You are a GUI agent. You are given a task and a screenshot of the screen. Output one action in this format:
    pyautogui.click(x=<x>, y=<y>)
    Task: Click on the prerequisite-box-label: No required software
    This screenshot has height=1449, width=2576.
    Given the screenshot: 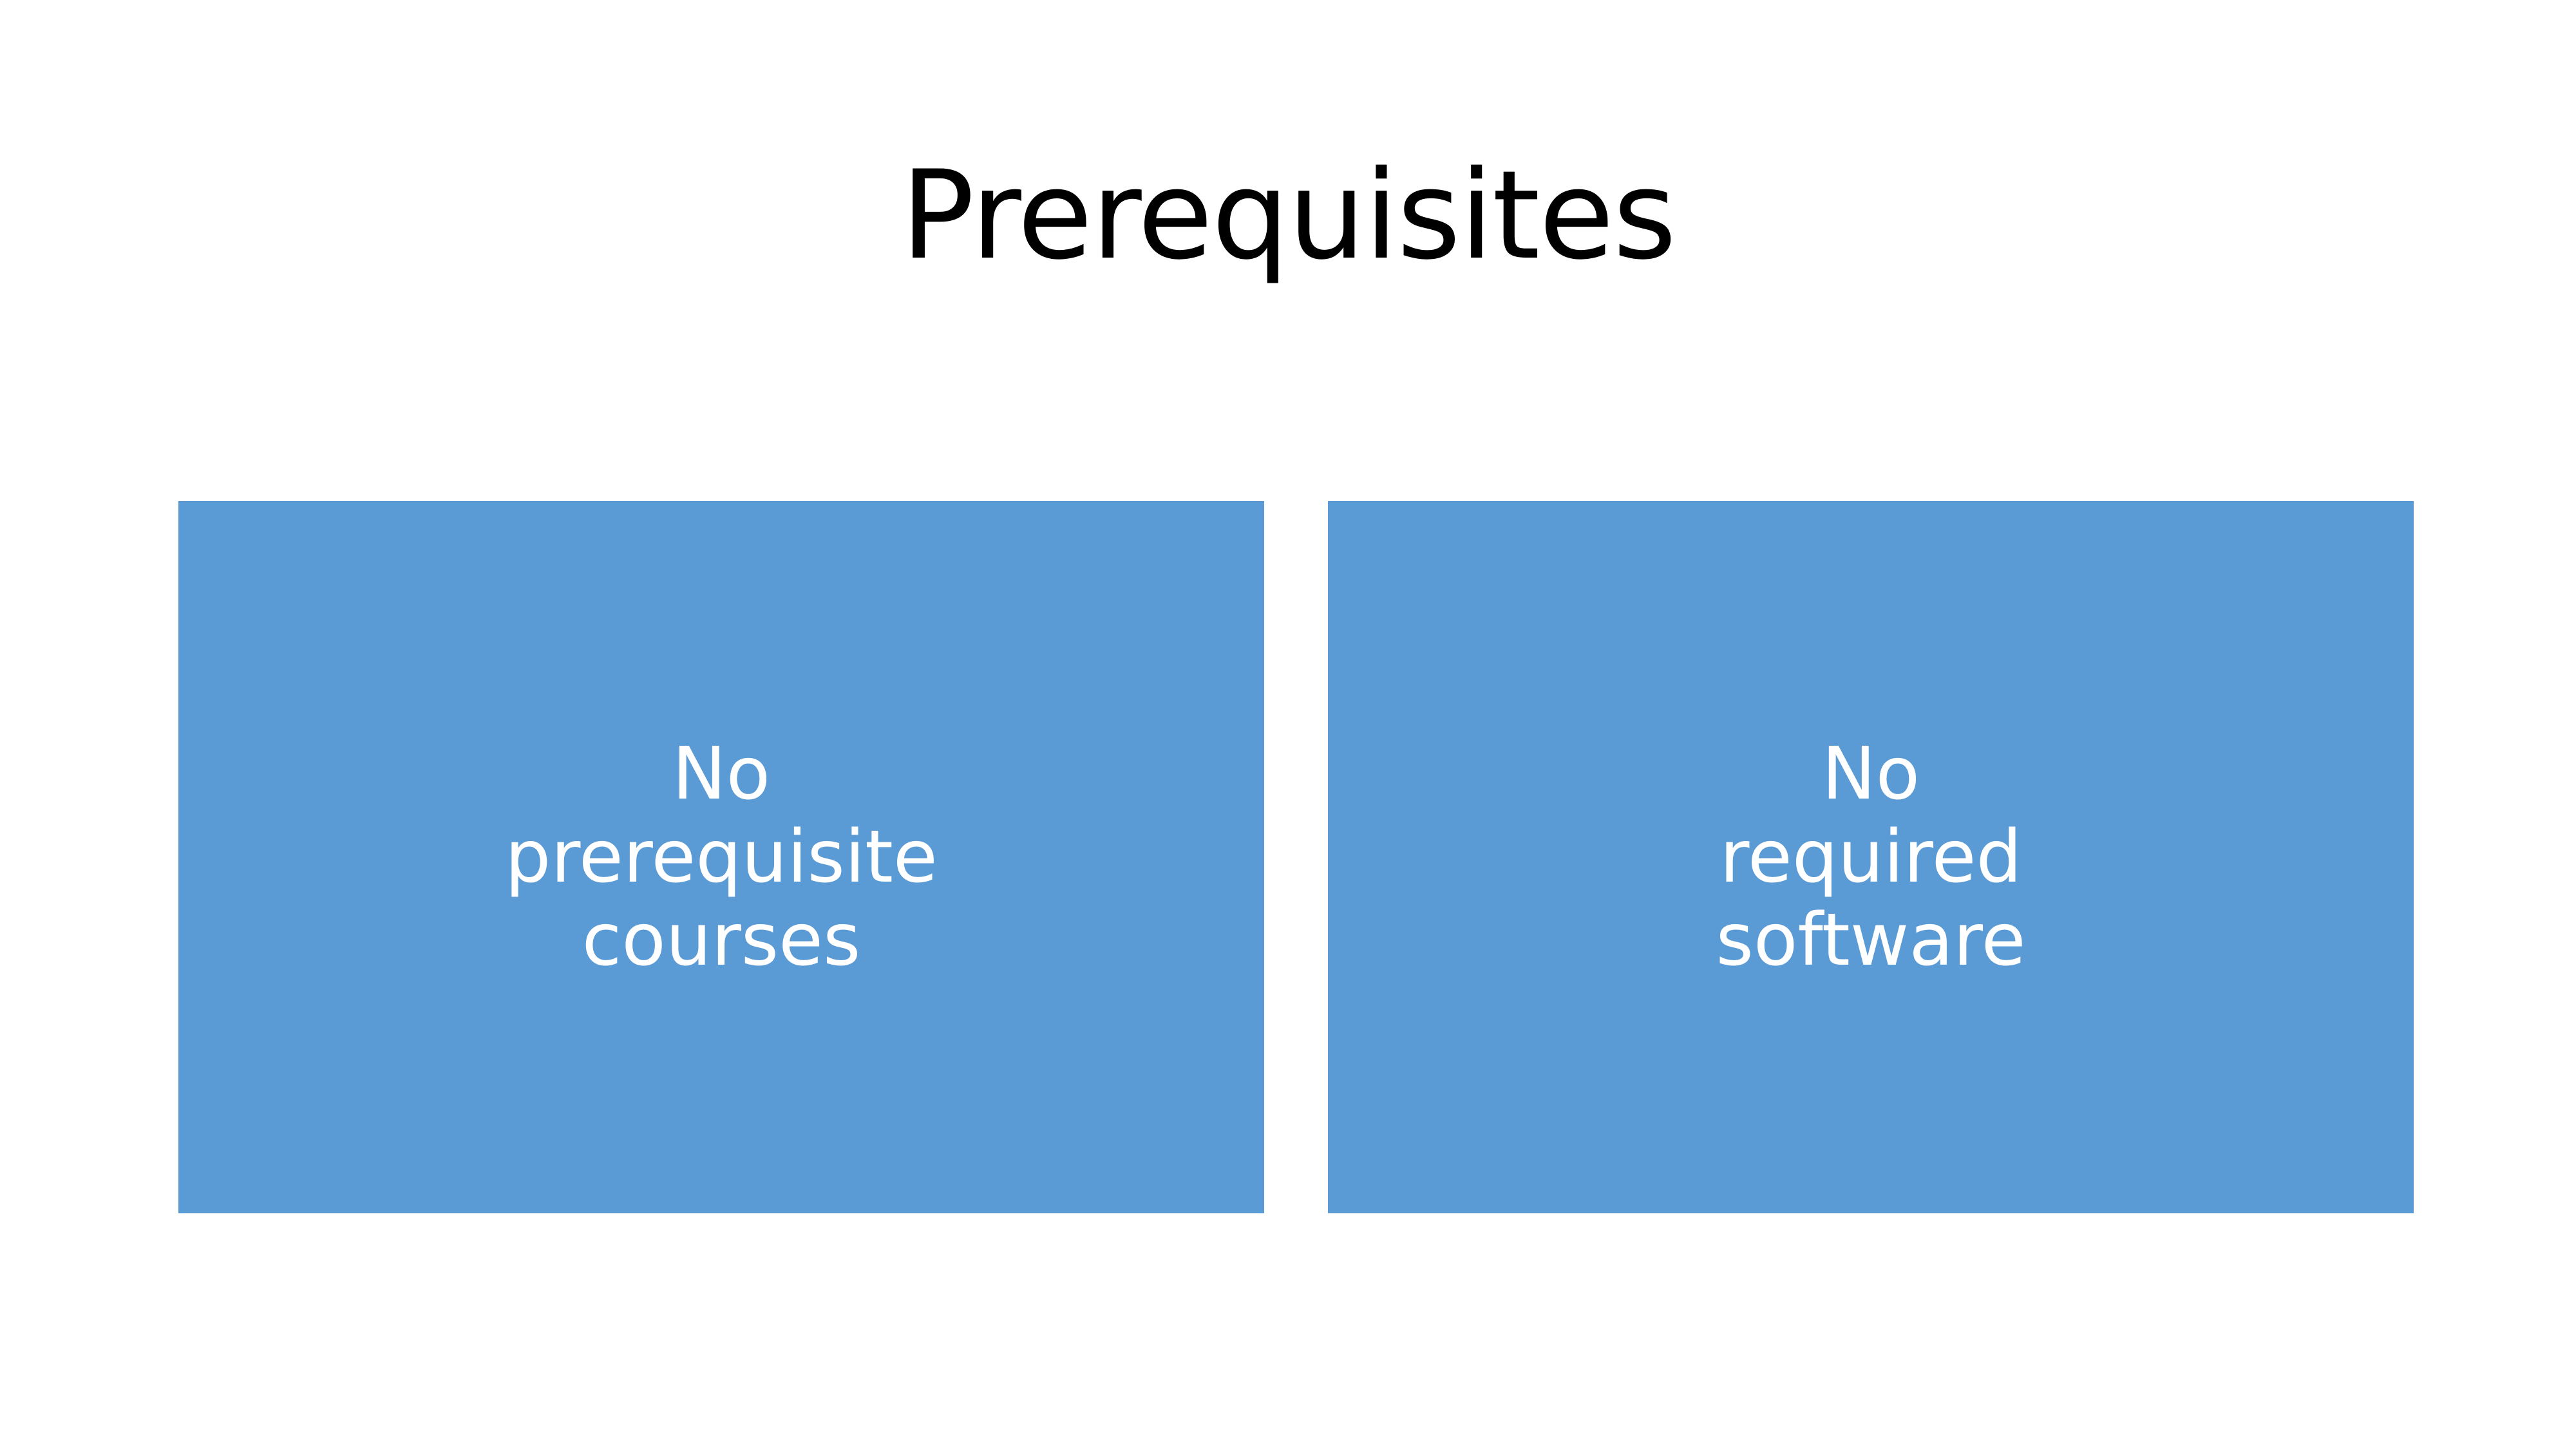 What is the action you would take?
    pyautogui.click(x=1871, y=857)
    